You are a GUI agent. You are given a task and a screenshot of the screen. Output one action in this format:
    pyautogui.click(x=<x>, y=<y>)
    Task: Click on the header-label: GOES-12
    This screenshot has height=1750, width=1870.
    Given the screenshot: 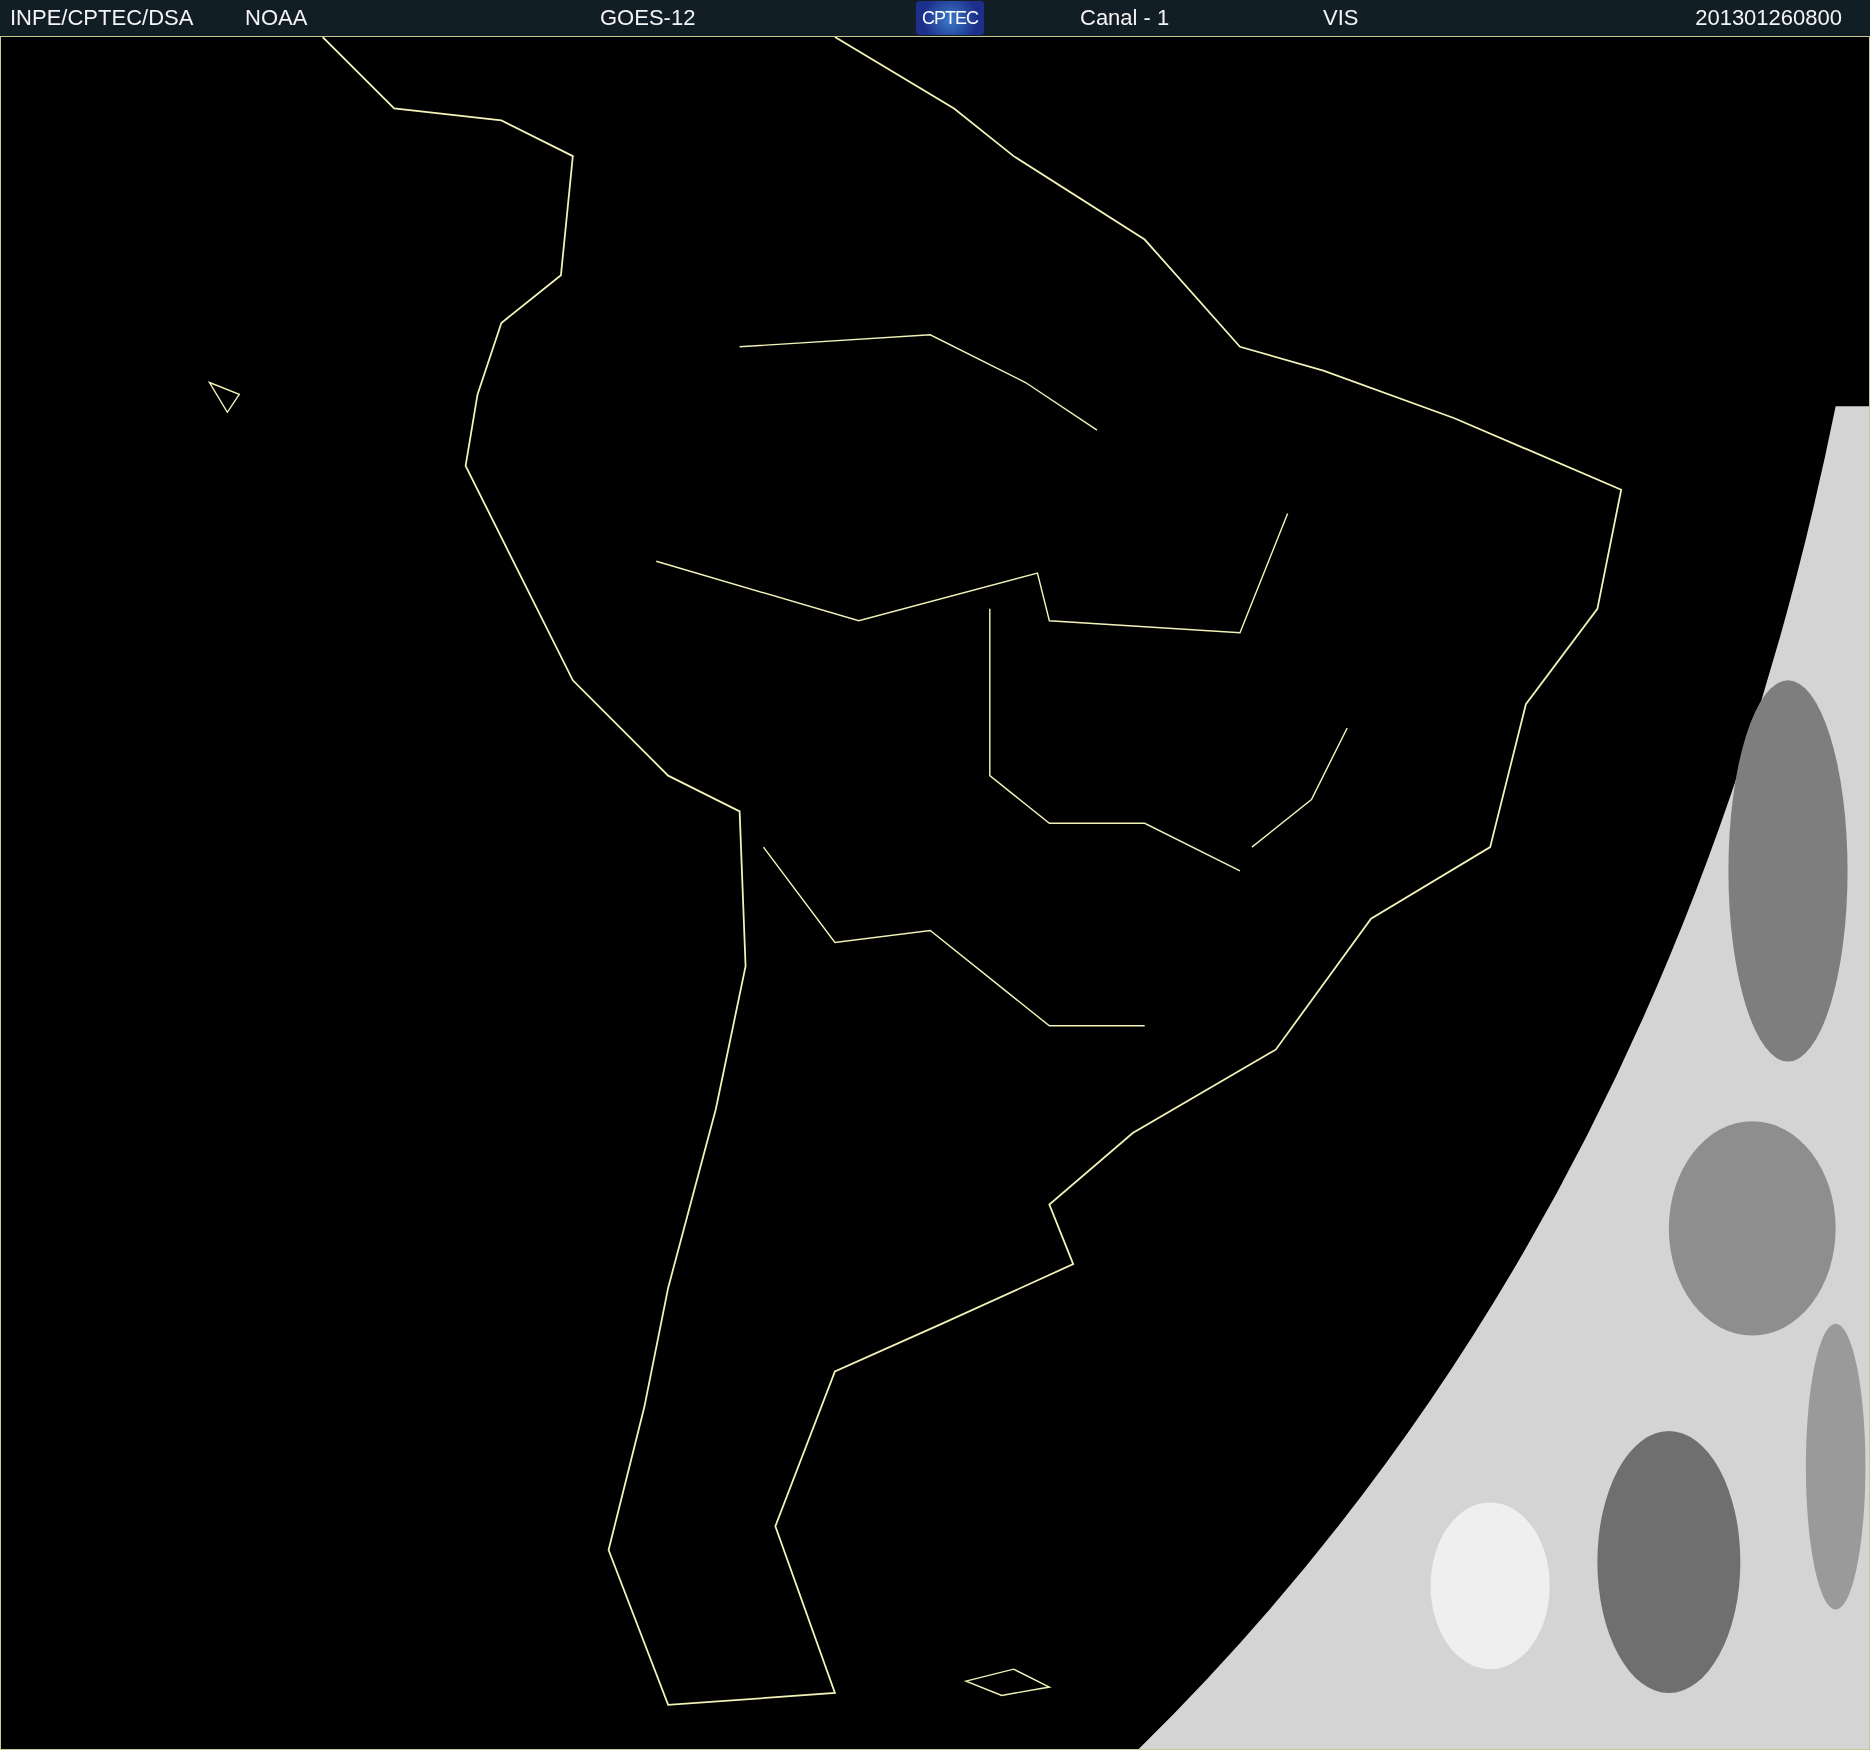 What is the action you would take?
    pyautogui.click(x=648, y=18)
    